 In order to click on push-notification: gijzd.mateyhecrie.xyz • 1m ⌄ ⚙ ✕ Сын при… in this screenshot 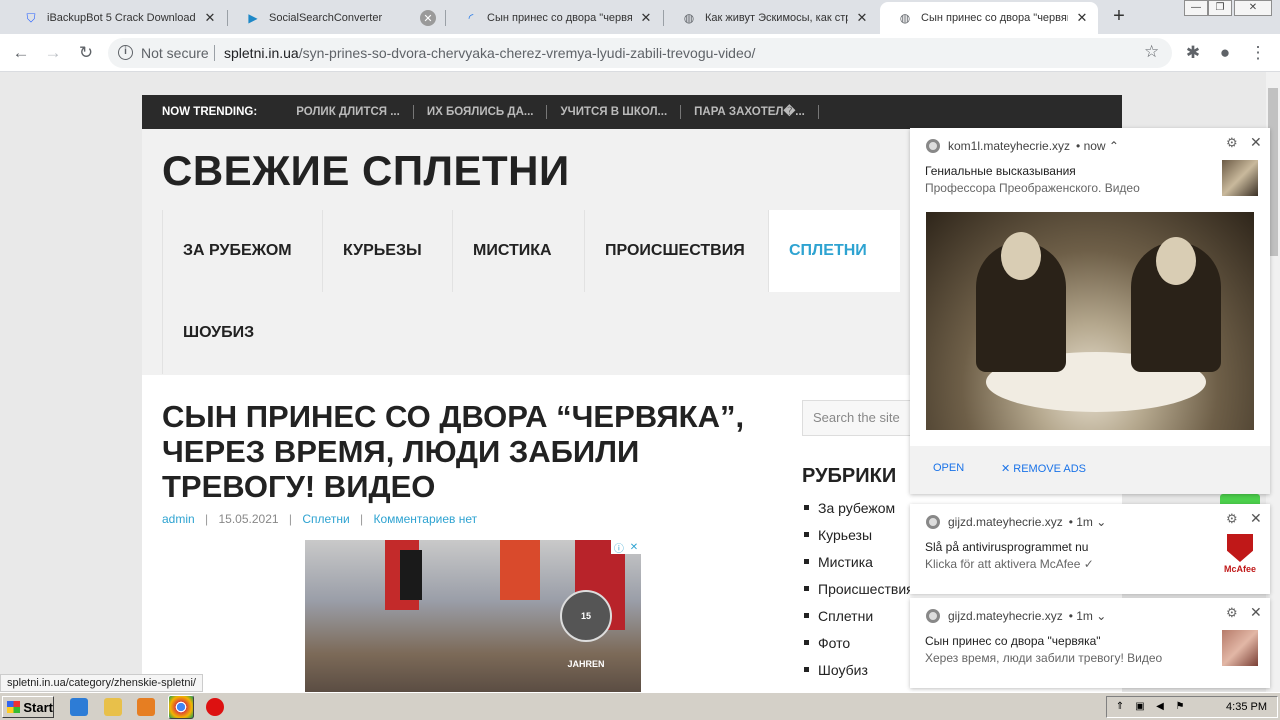, I will do `click(1090, 643)`.